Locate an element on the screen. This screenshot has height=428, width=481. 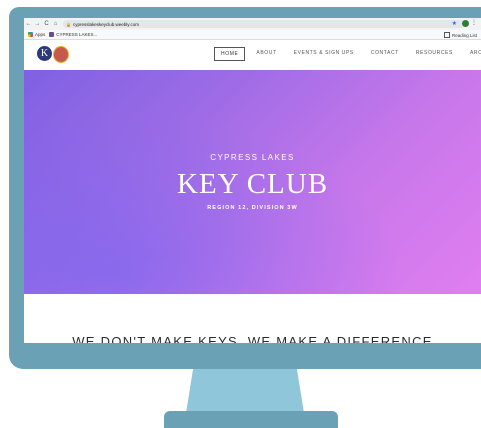
tagline-heading: WE DON'T MAKE KEYS, WE MAKE A DIFFERENCE is located at coordinates (252, 338).